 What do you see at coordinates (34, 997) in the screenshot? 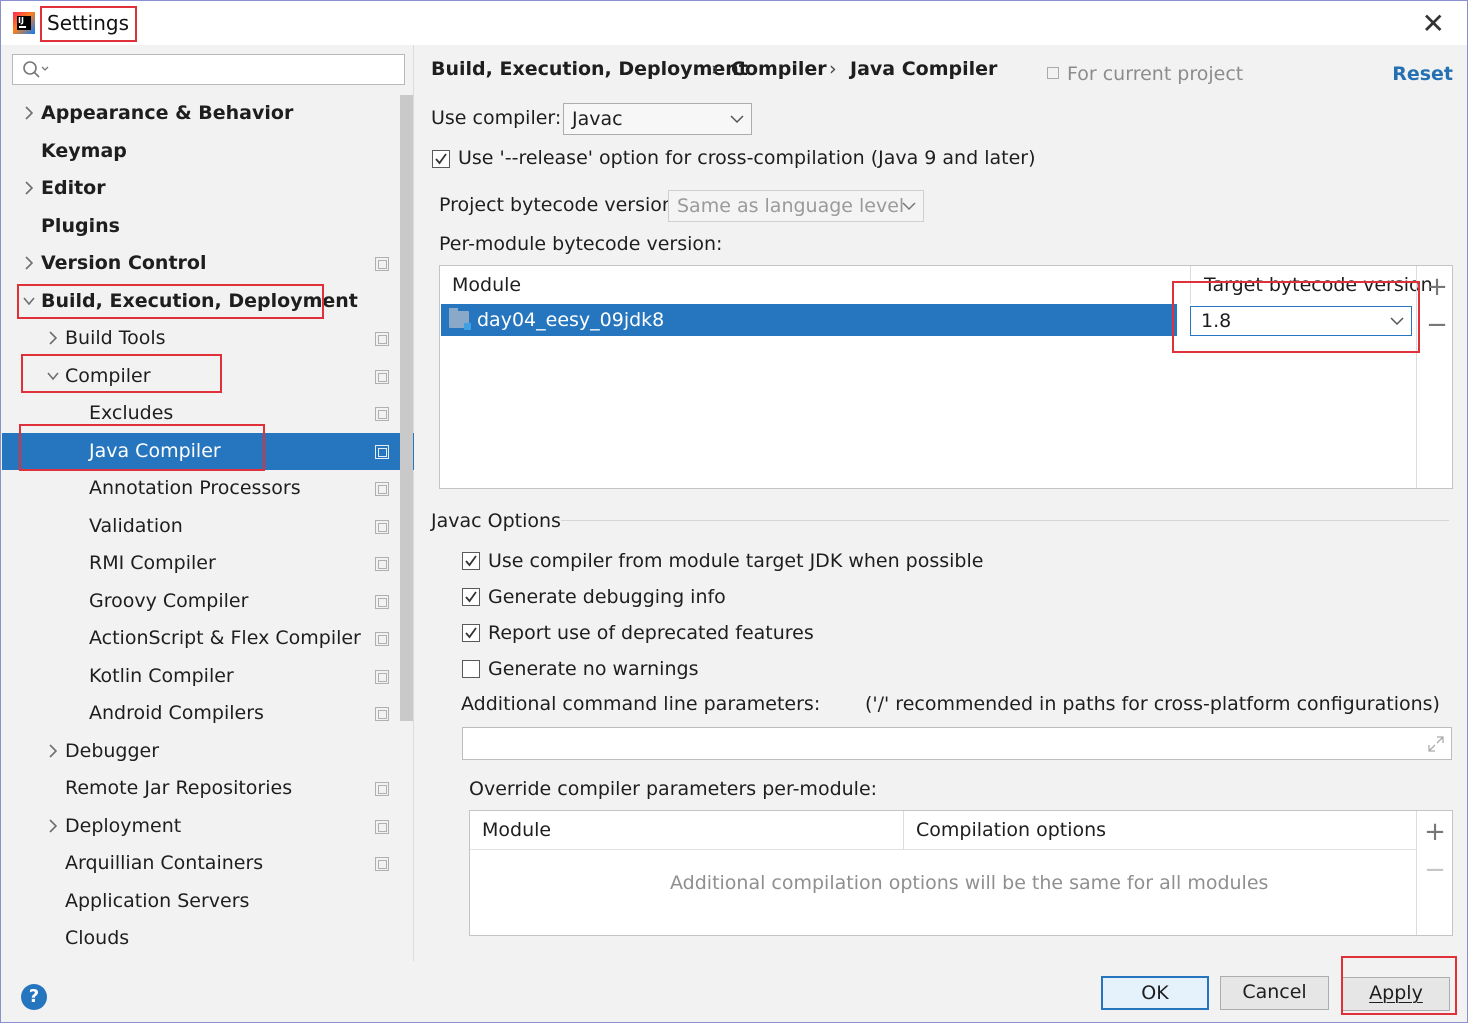
I see `help-icon: ?` at bounding box center [34, 997].